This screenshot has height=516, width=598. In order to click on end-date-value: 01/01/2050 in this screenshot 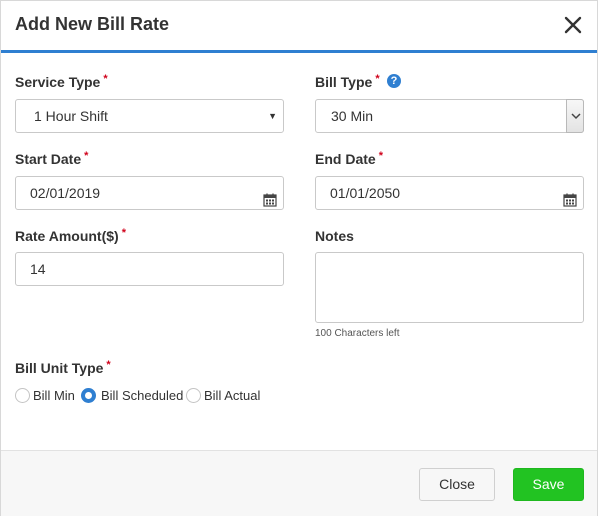, I will do `click(365, 193)`.